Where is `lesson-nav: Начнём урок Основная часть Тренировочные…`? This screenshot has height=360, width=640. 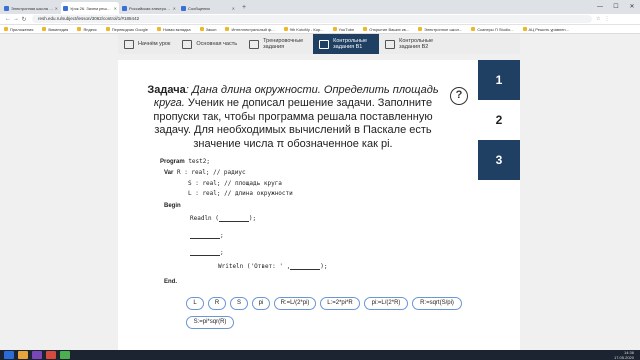
lesson-nav: Начнём урок Основная часть Тренировочные… is located at coordinates (319, 44).